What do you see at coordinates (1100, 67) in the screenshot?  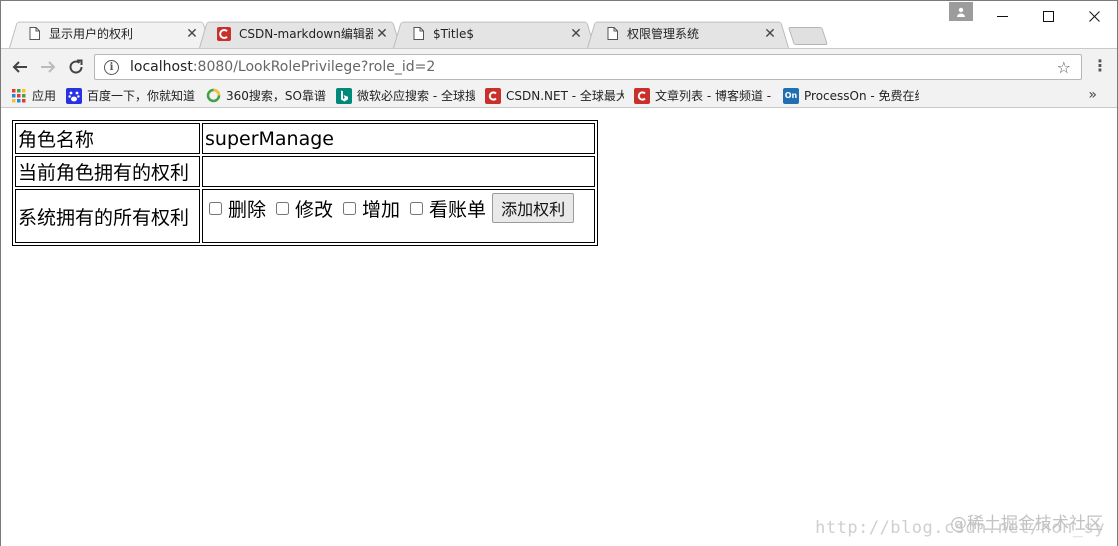 I see `browser-menu-icon: ⋮` at bounding box center [1100, 67].